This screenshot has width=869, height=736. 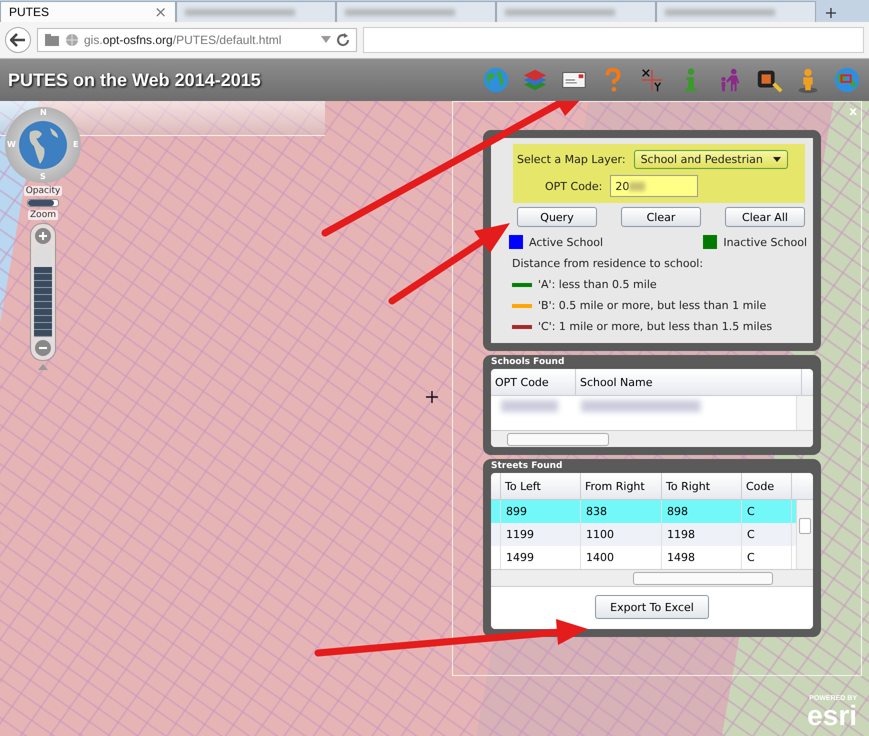 I want to click on table-cell: C, so click(x=767, y=534).